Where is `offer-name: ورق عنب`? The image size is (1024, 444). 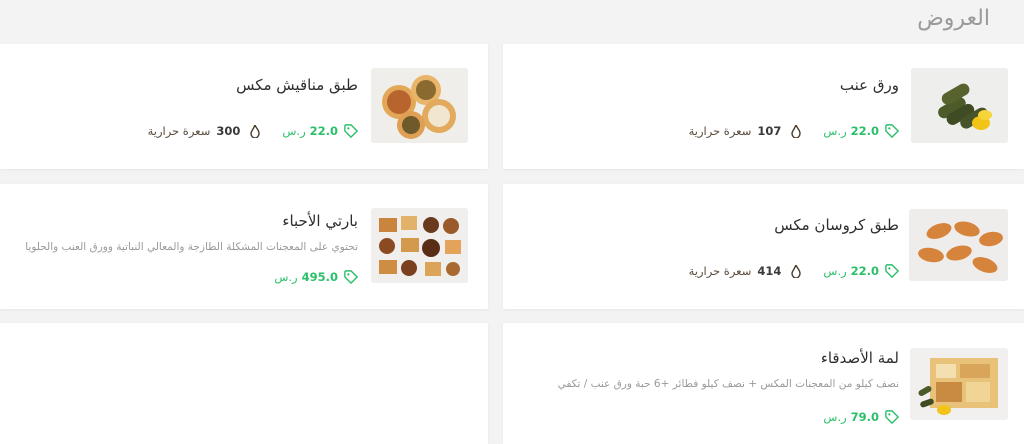
offer-name: ورق عنب is located at coordinates (869, 85).